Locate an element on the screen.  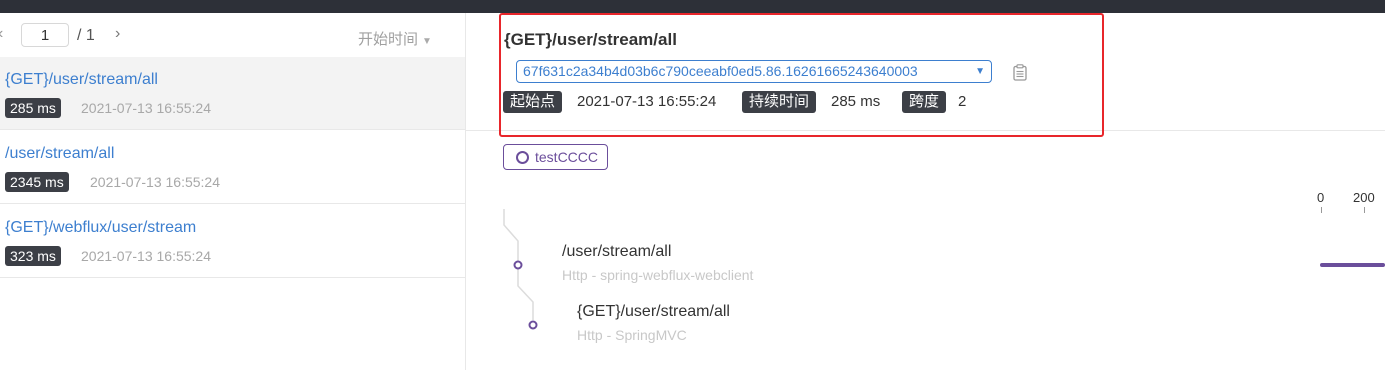
sort-by-start-time: 开始时间 ▼ is located at coordinates (395, 38).